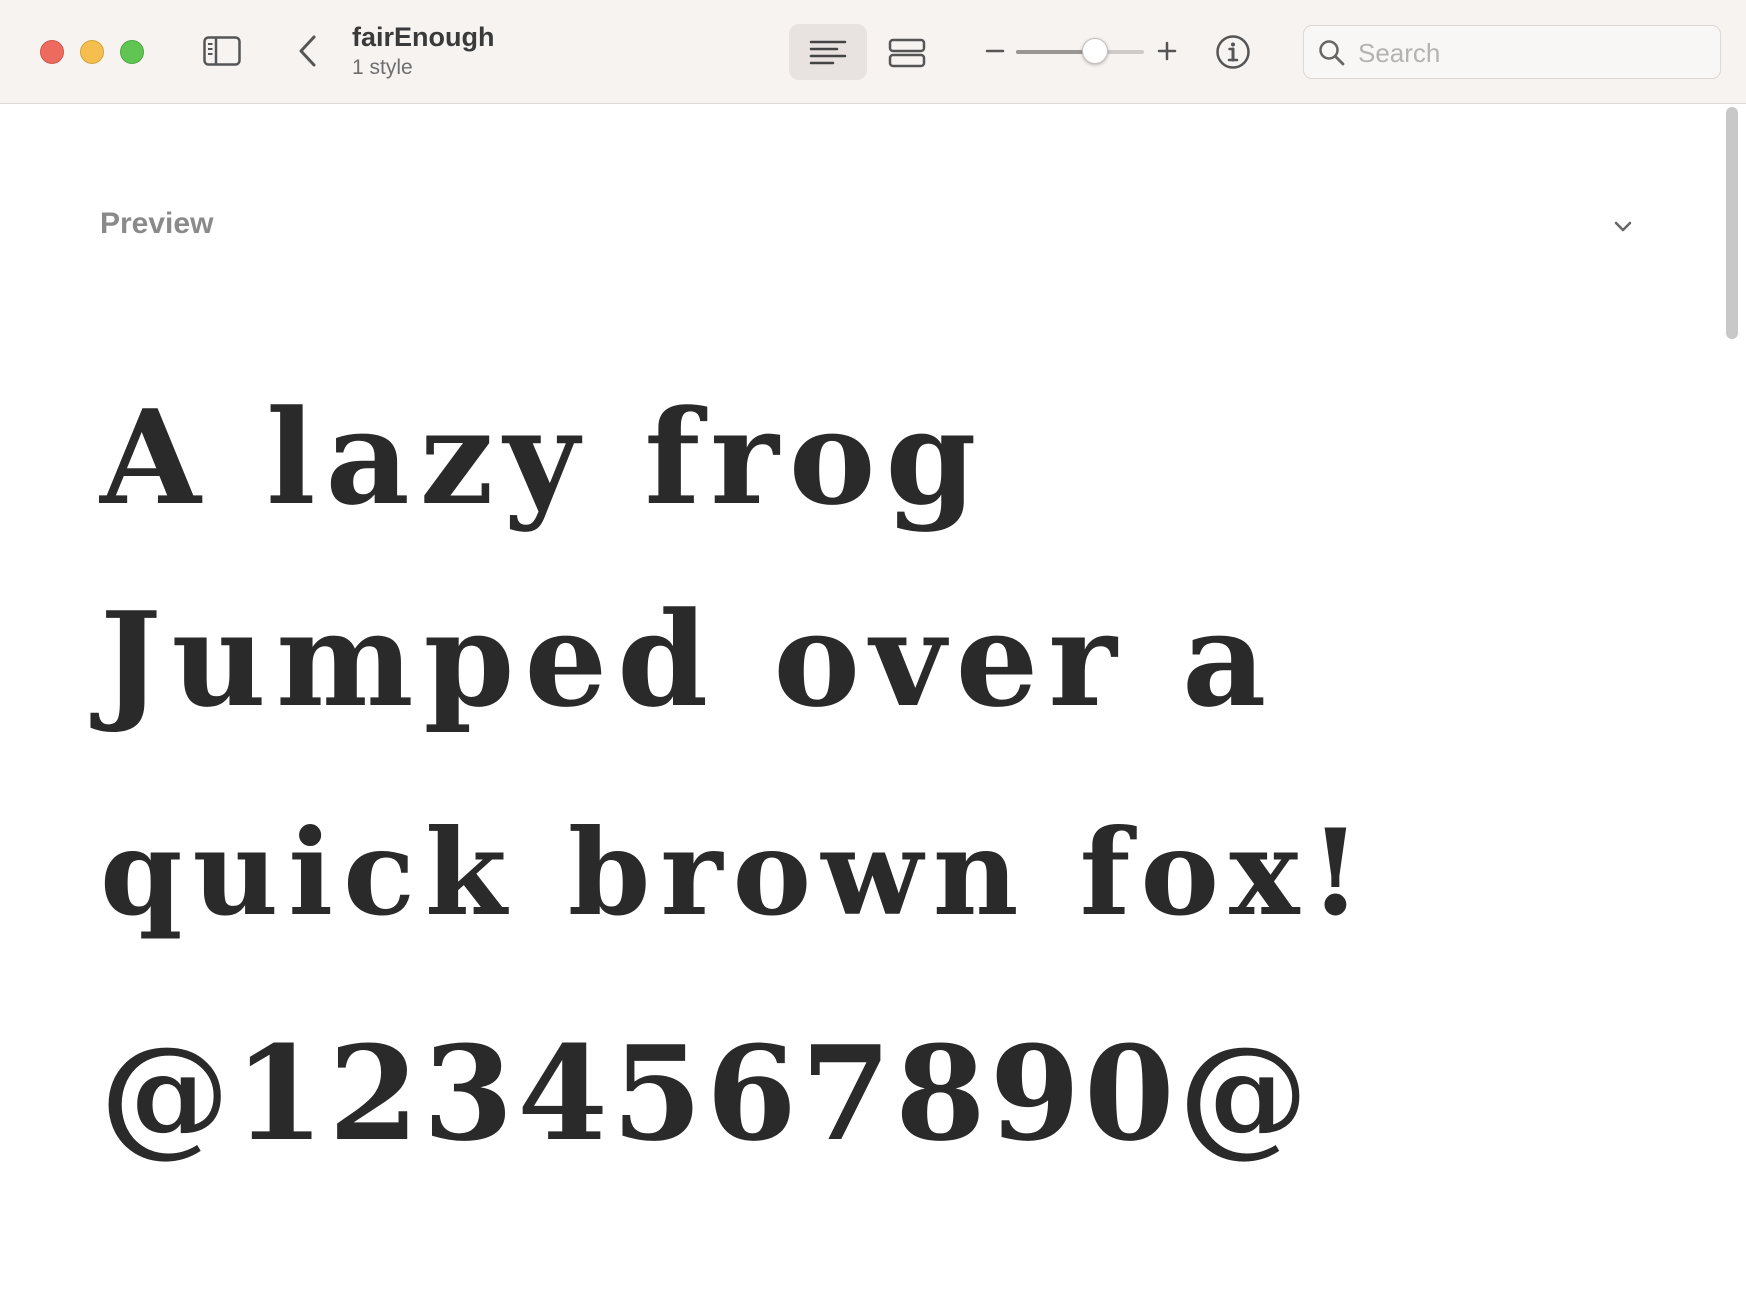 This screenshot has width=1746, height=1300. I want to click on window-title: fairEnough, so click(423, 37).